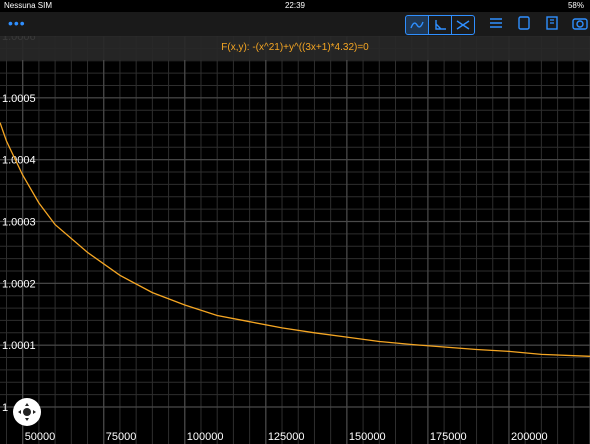 Image resolution: width=590 pixels, height=444 pixels. I want to click on y-tick-label: 1.0002, so click(19, 284).